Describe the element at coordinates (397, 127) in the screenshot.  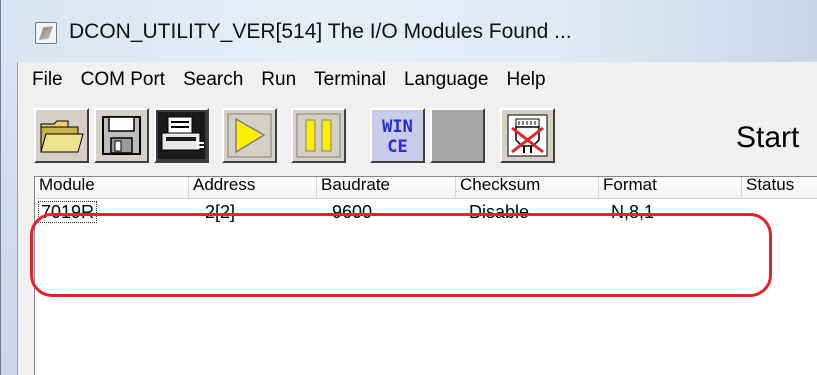
I see `wince-line1: WIN` at that location.